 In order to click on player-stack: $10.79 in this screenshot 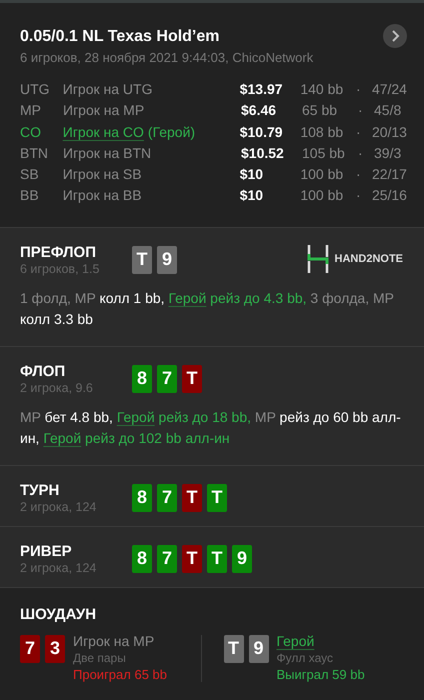, I will do `click(262, 132)`.